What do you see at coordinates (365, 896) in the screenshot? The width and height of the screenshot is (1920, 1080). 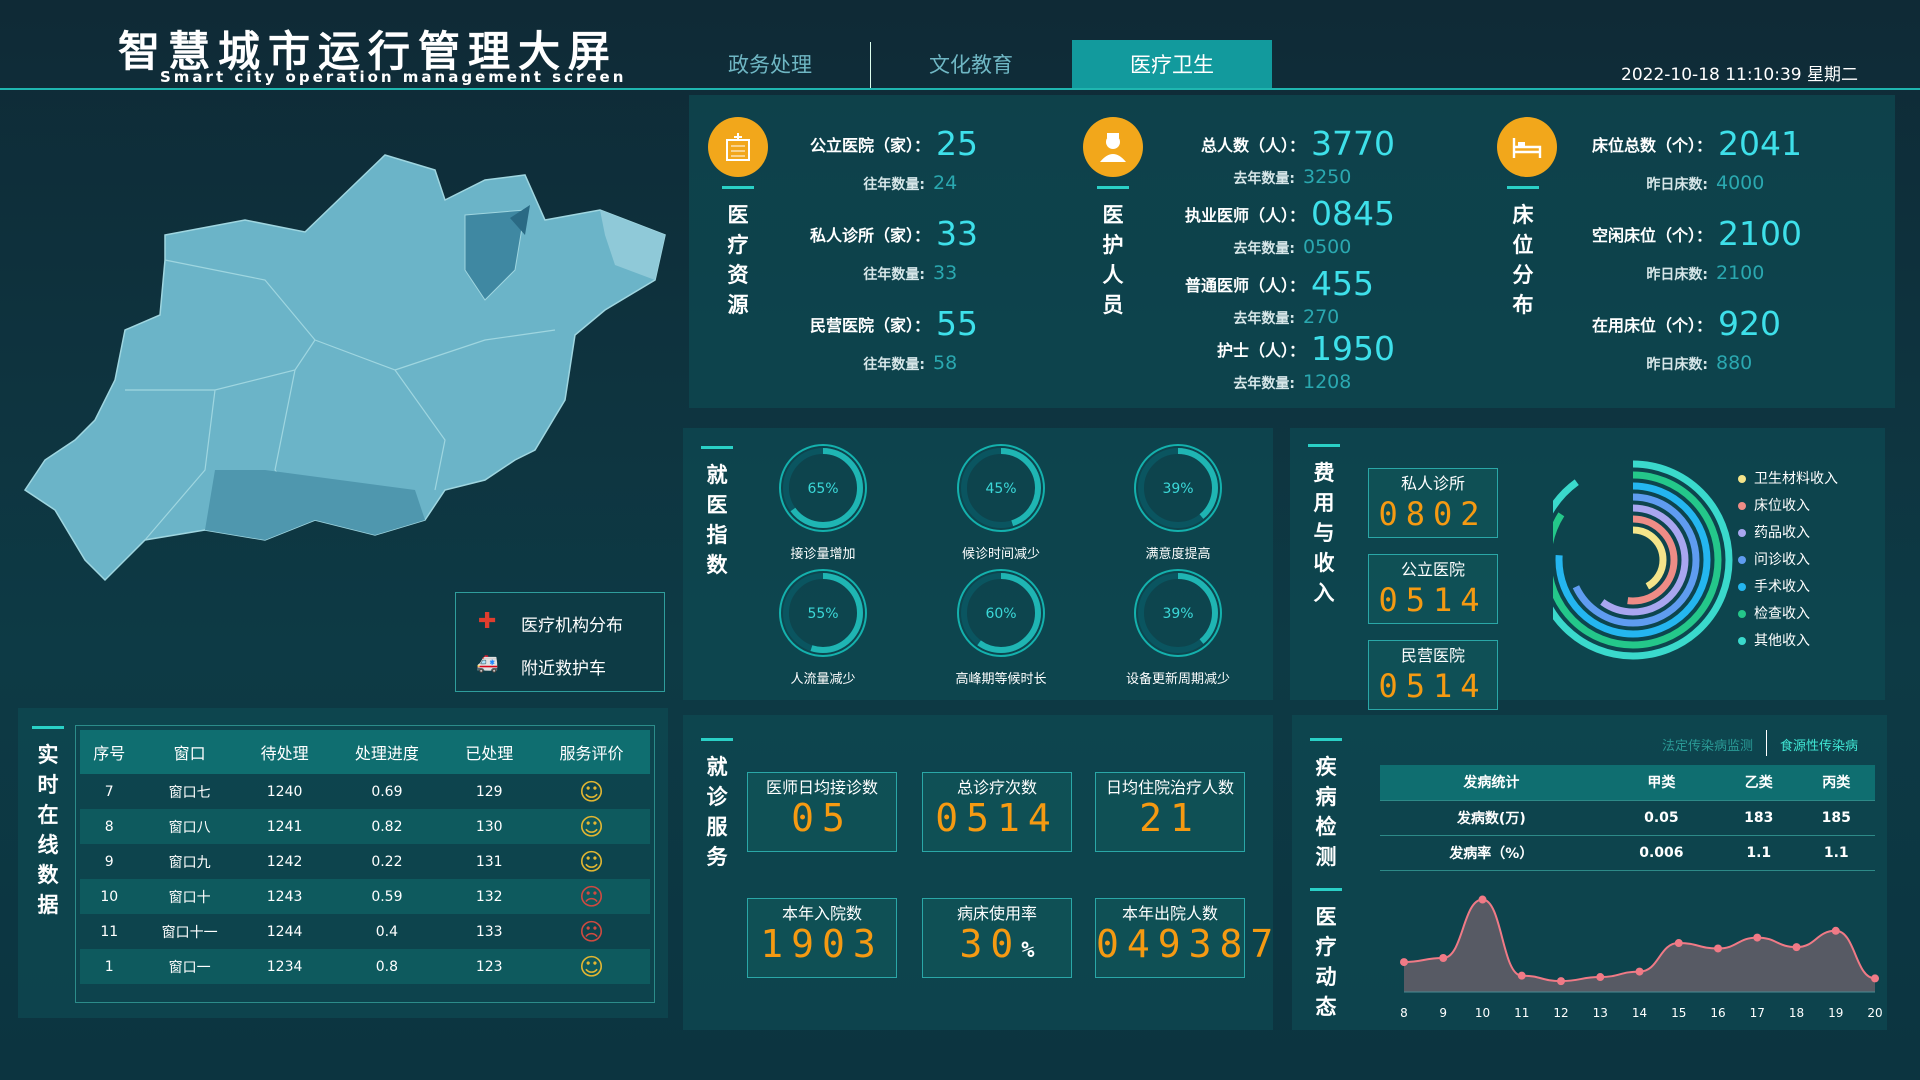 I see `table-row: 10 窗口十 1243 0.59 132 ☹` at bounding box center [365, 896].